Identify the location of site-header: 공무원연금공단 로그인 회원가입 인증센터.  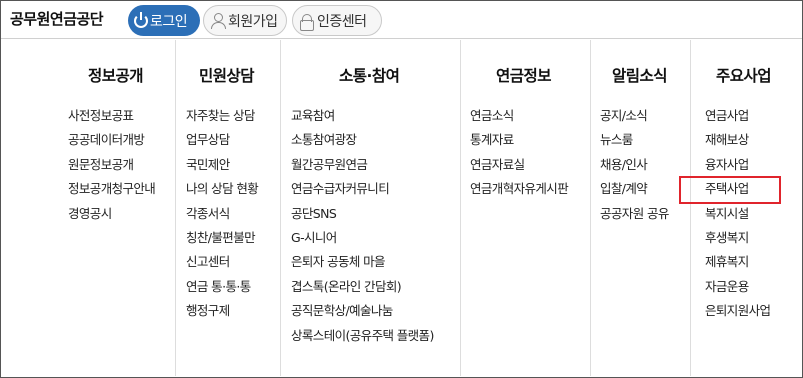
(401, 20).